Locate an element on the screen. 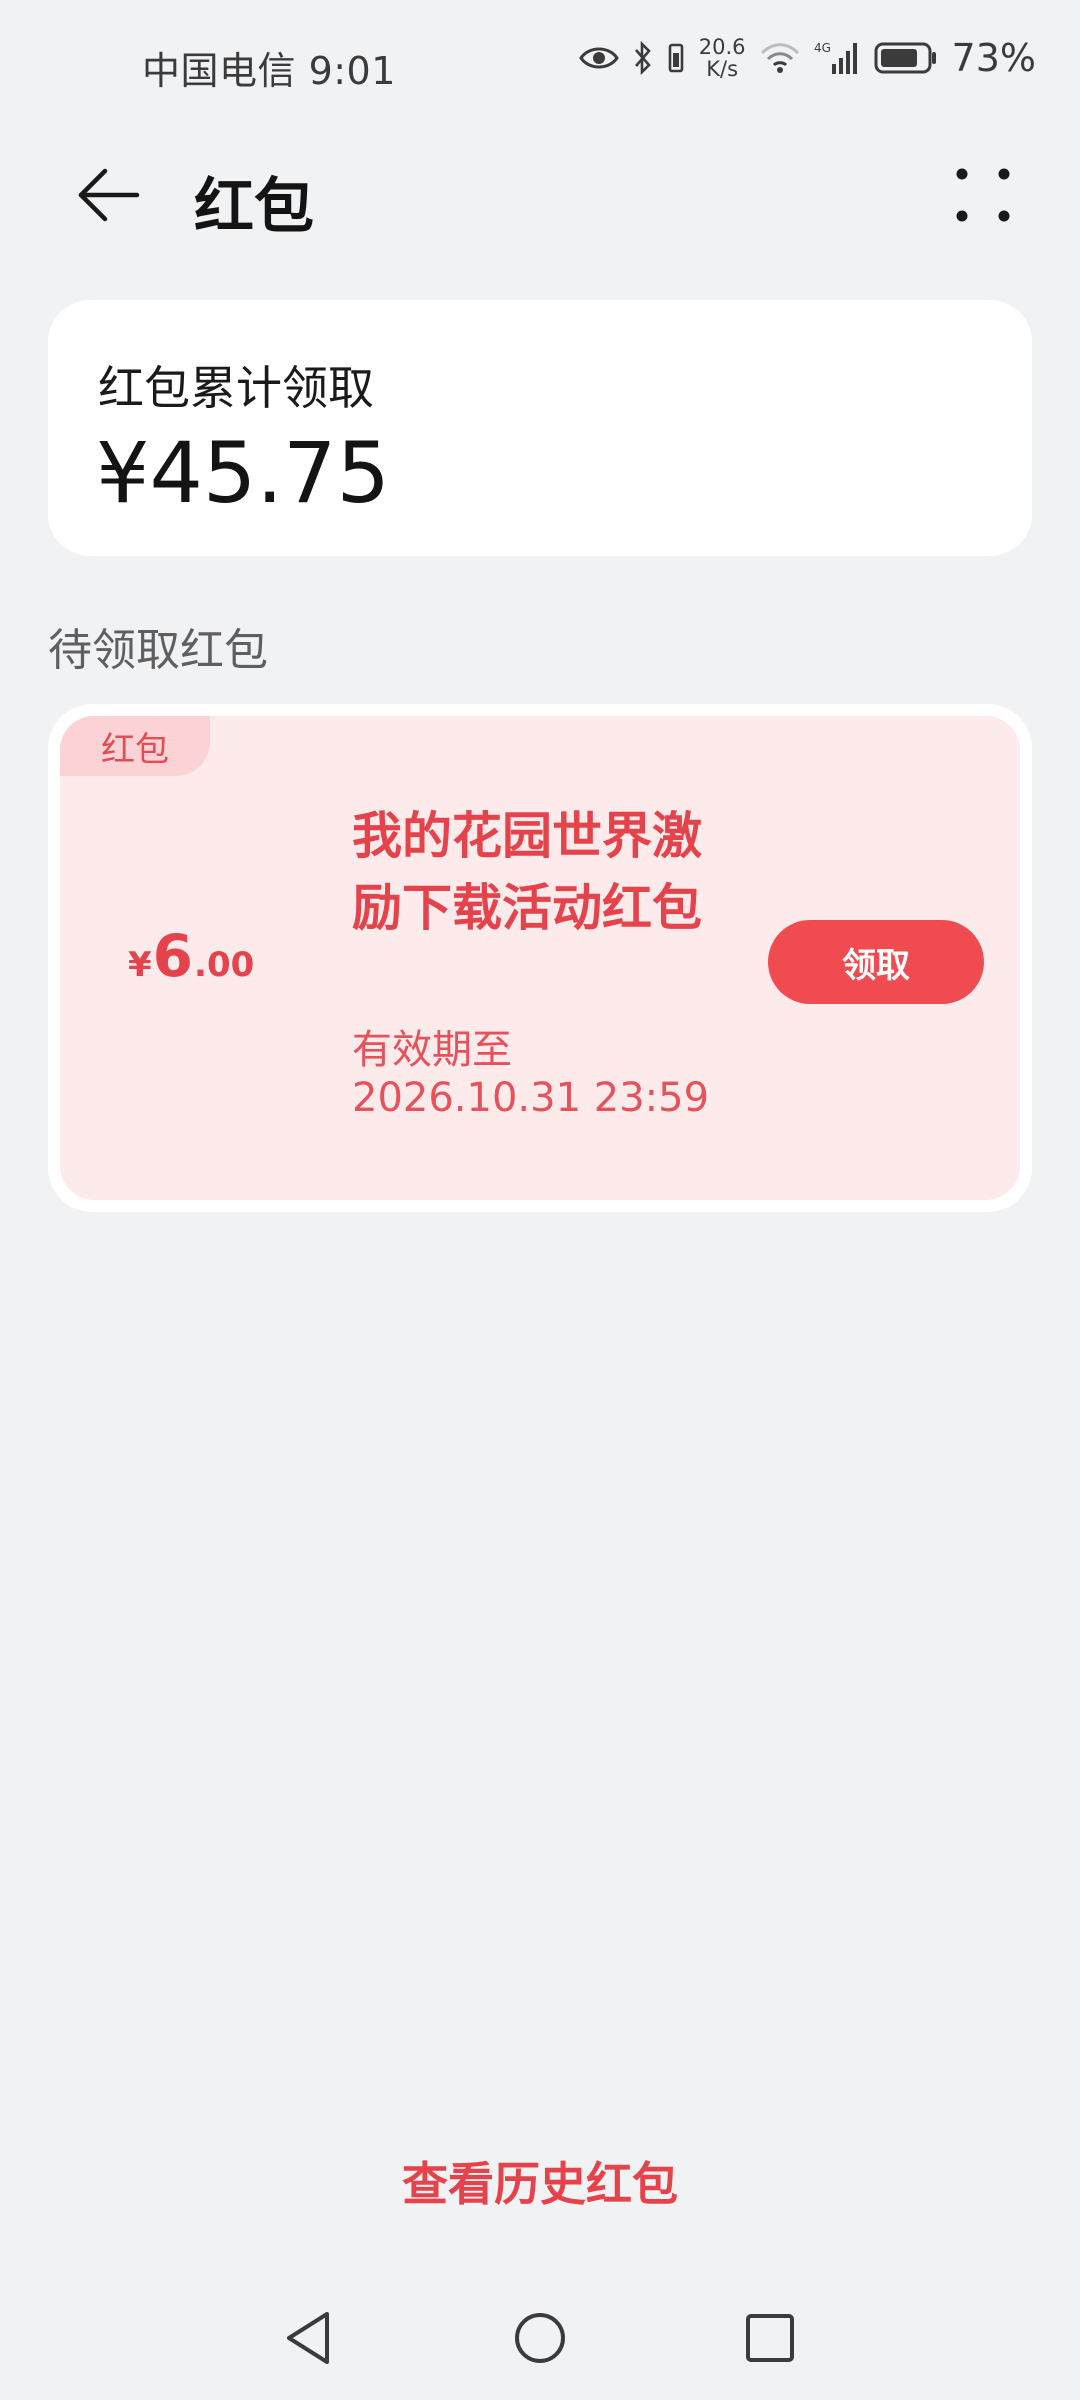 The width and height of the screenshot is (1080, 2400). battery-icon is located at coordinates (906, 58).